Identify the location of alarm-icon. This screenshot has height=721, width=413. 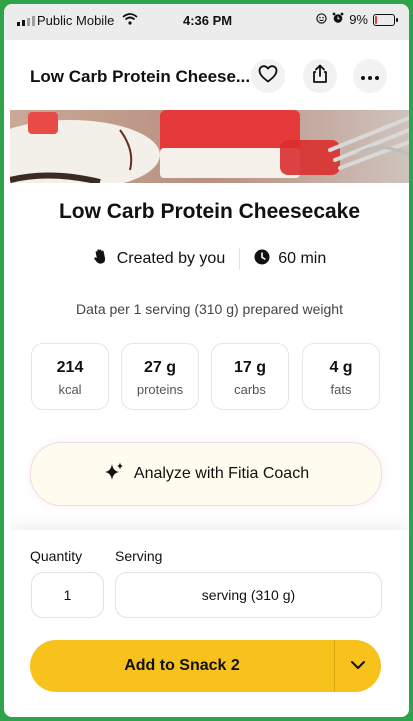
(338, 19).